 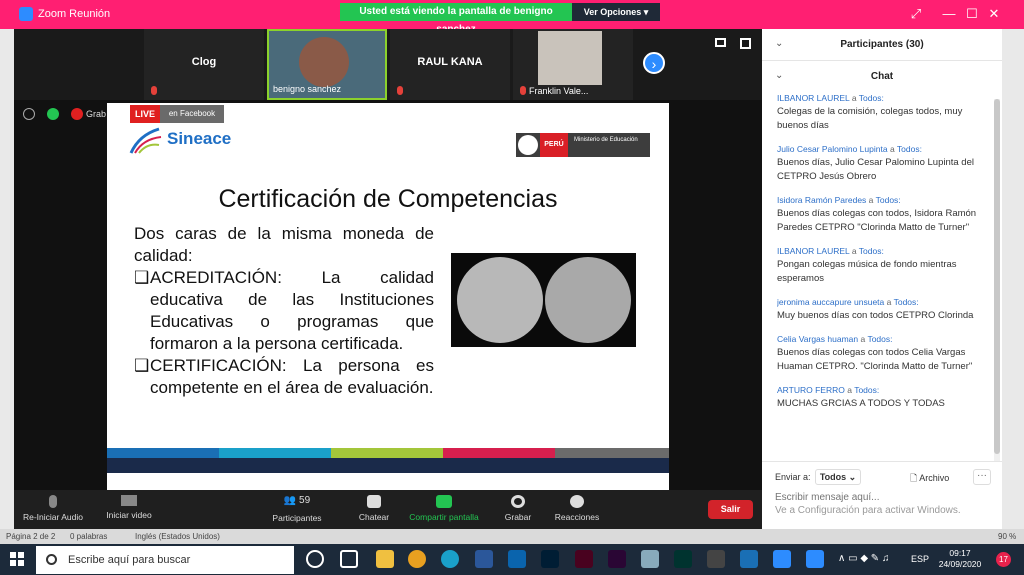 What do you see at coordinates (444, 509) in the screenshot?
I see `share-screen-button: Compartir pantalla` at bounding box center [444, 509].